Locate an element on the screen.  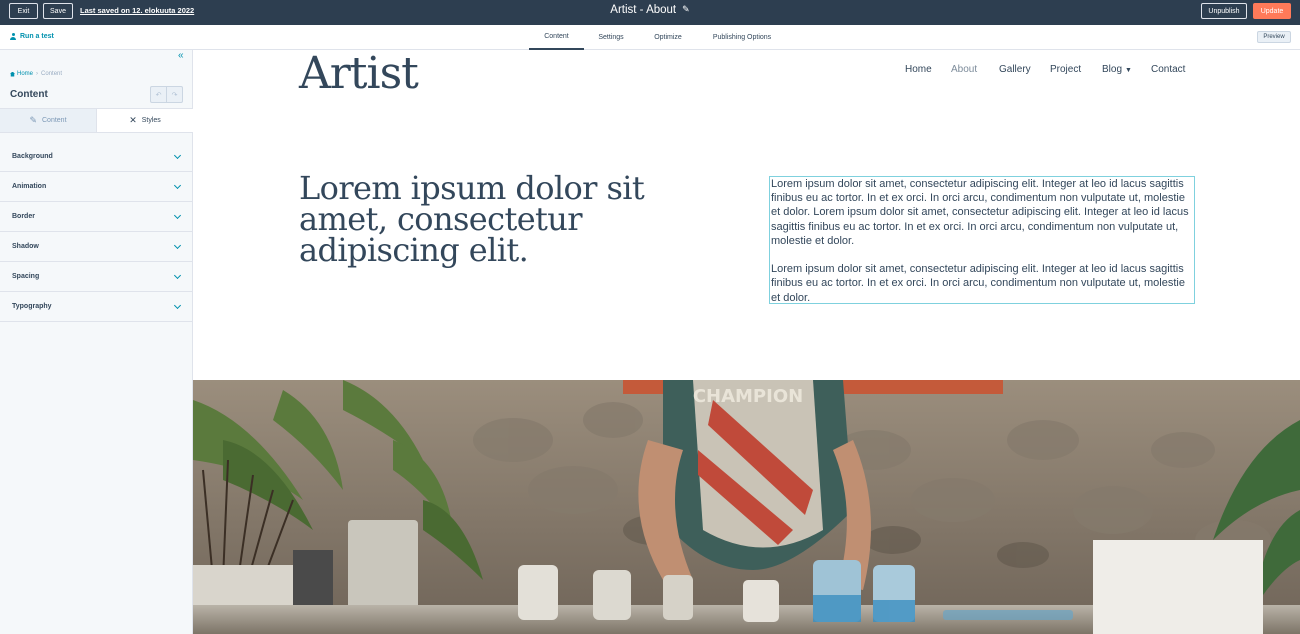
section-label: Animation is located at coordinates (29, 186).